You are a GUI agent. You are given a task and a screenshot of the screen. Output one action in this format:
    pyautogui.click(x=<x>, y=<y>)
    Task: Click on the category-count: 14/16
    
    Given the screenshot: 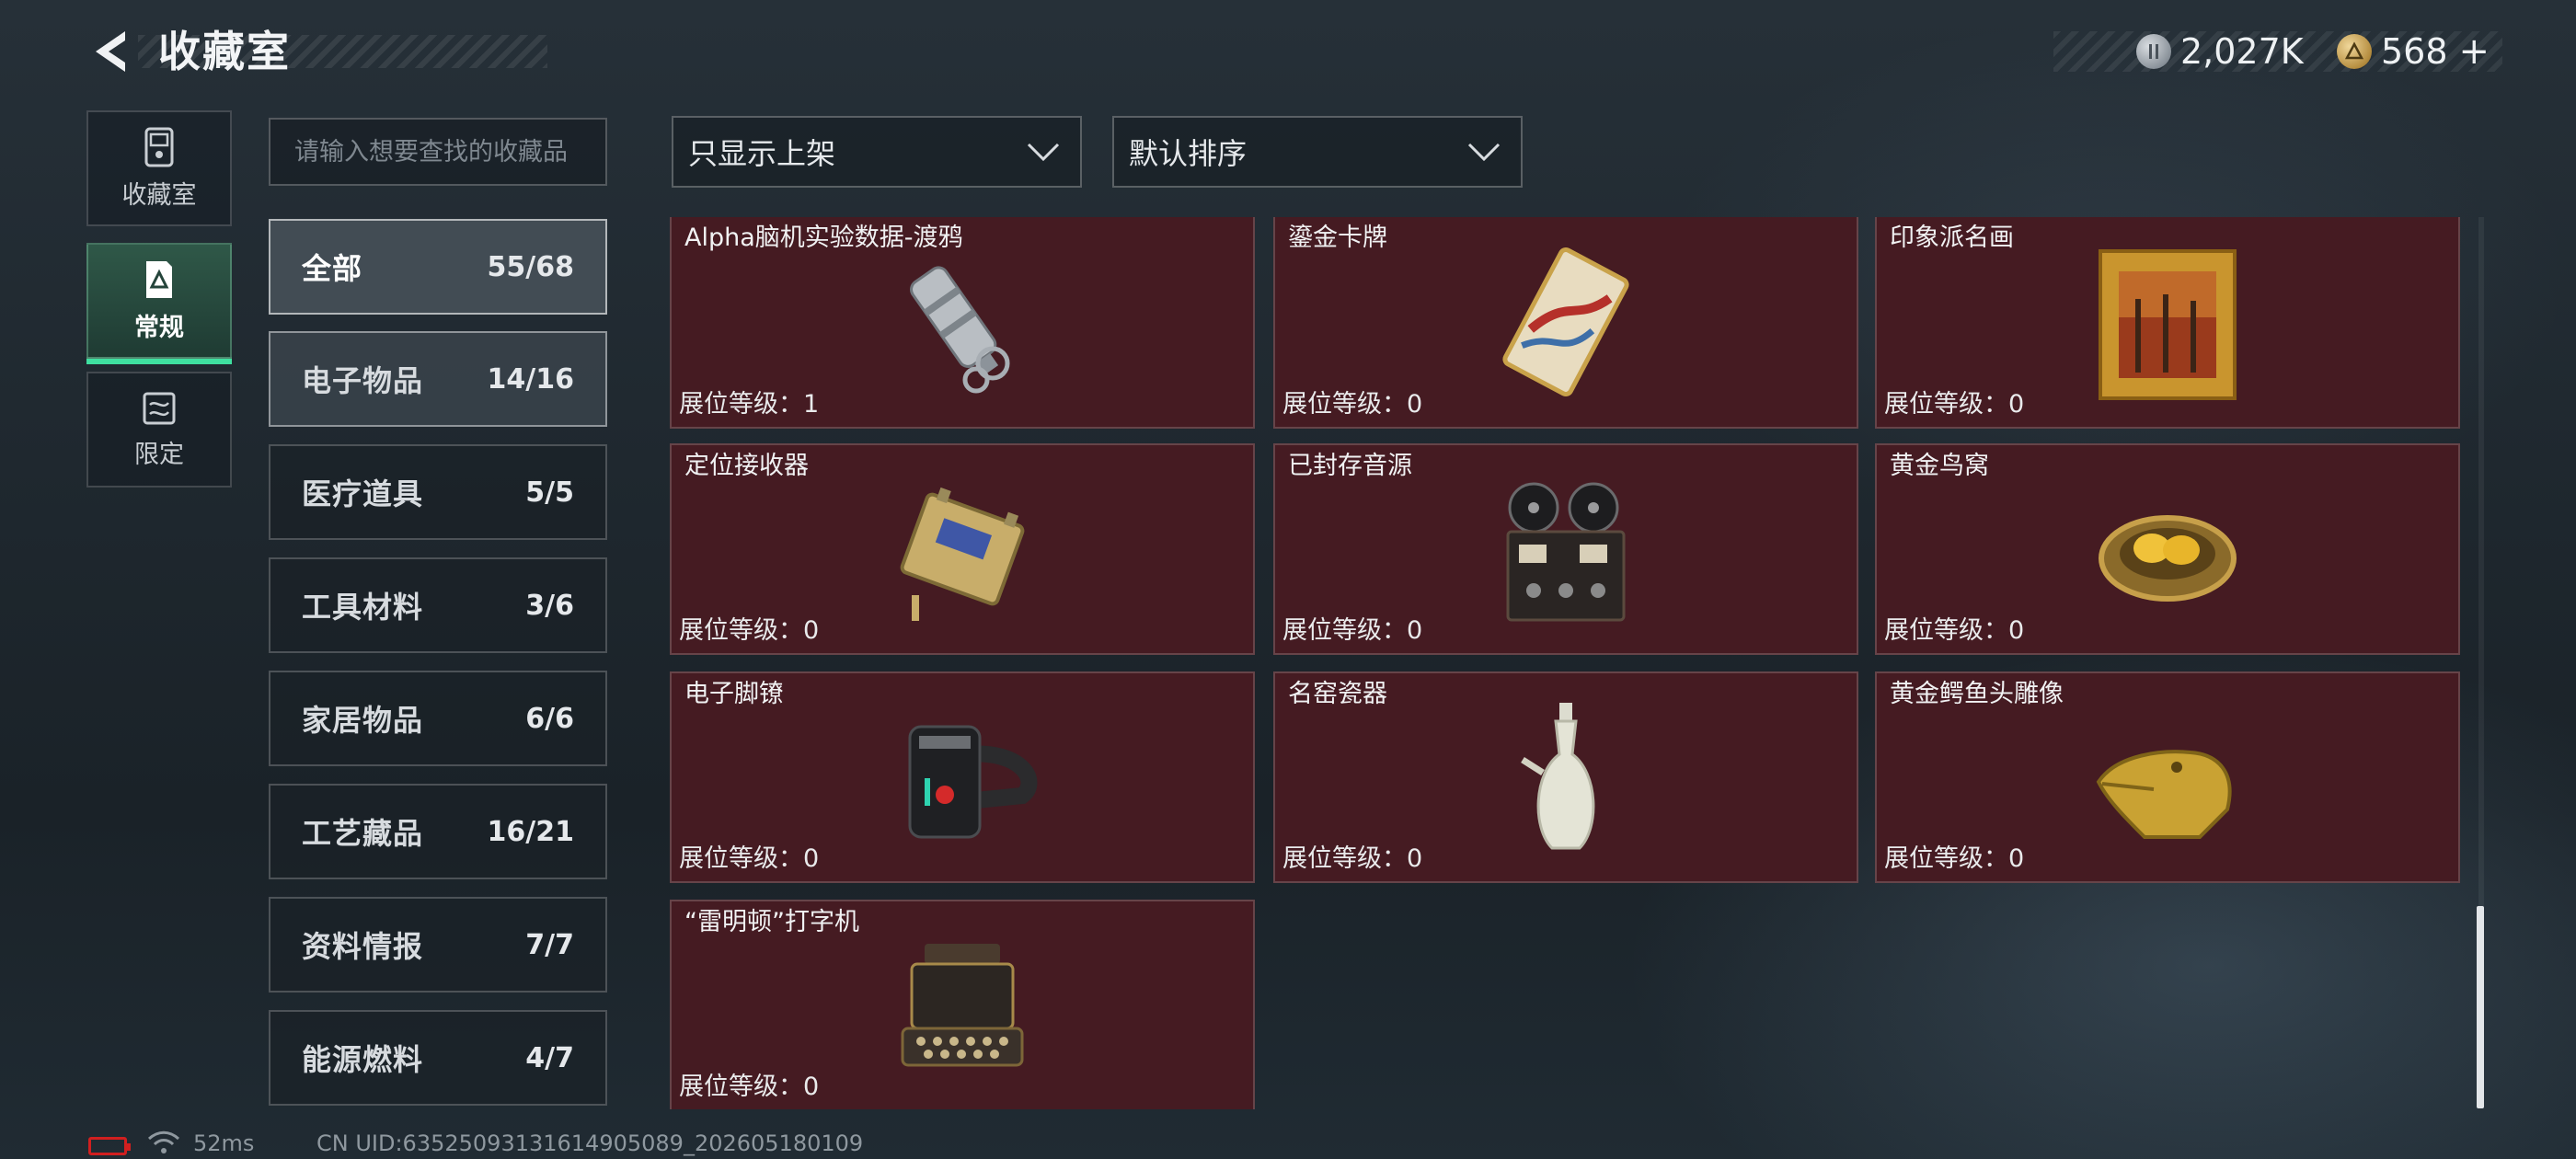 What is the action you would take?
    pyautogui.click(x=530, y=379)
    